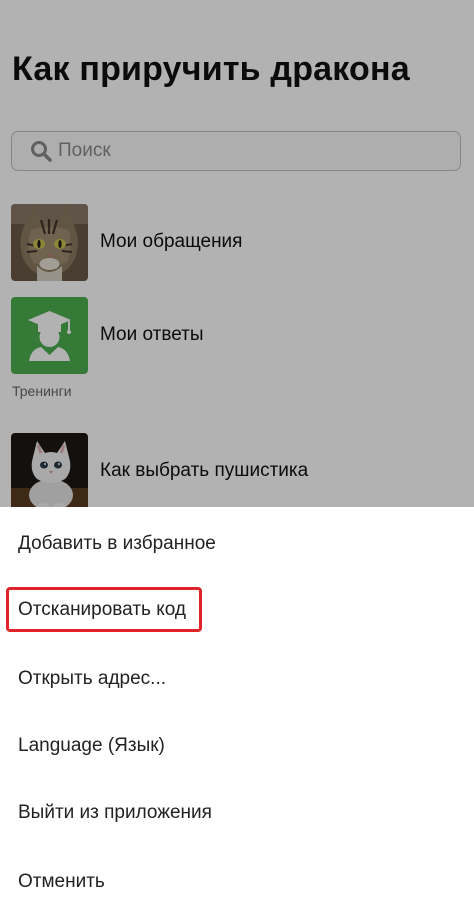  Describe the element at coordinates (117, 544) in the screenshot. I see `menu-item-add-to-favorites: Добавить в избранное` at that location.